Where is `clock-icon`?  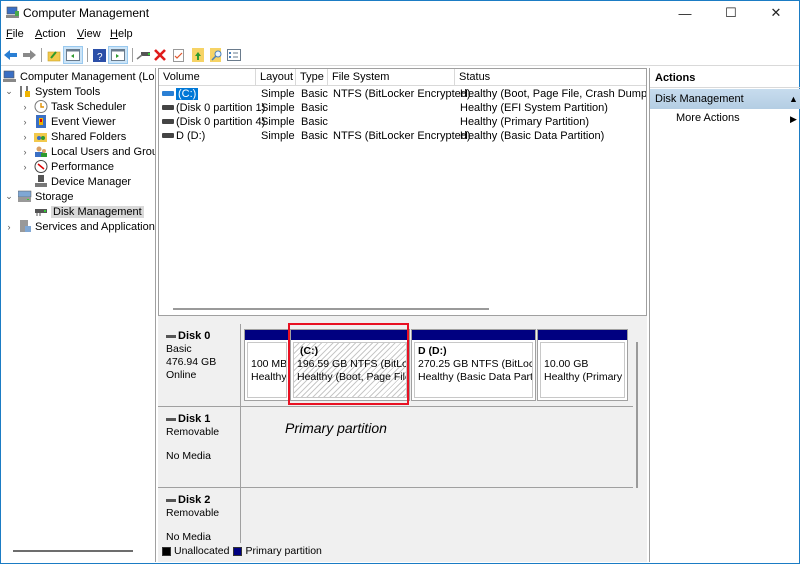 clock-icon is located at coordinates (41, 106).